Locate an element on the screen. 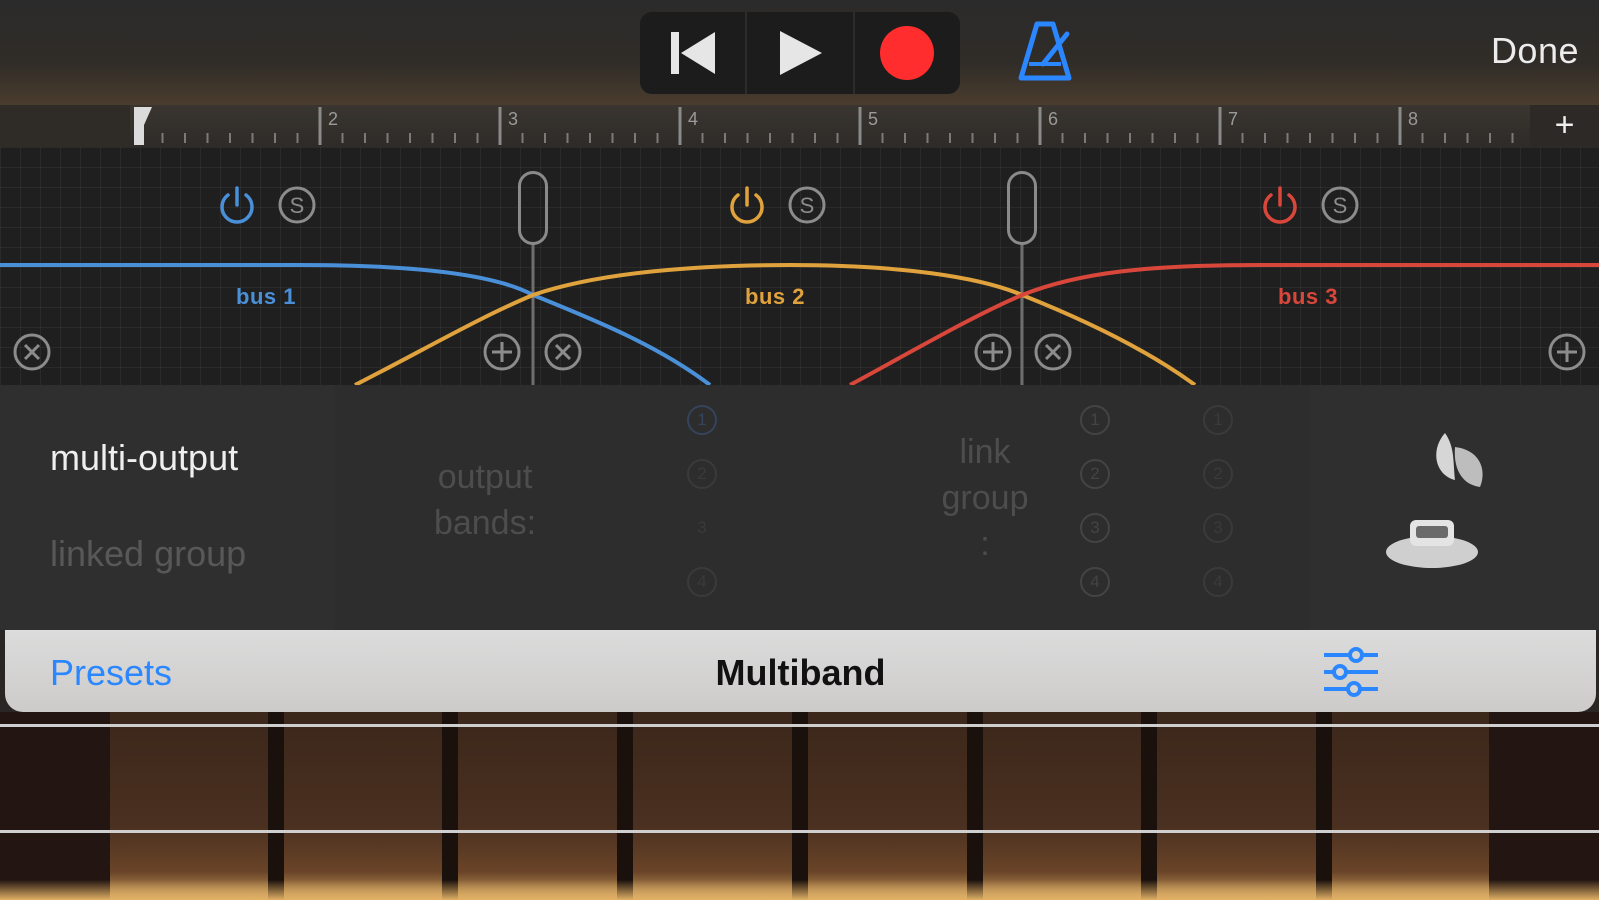 The width and height of the screenshot is (1599, 900). mode-list: multi-output linked group is located at coordinates (167, 507).